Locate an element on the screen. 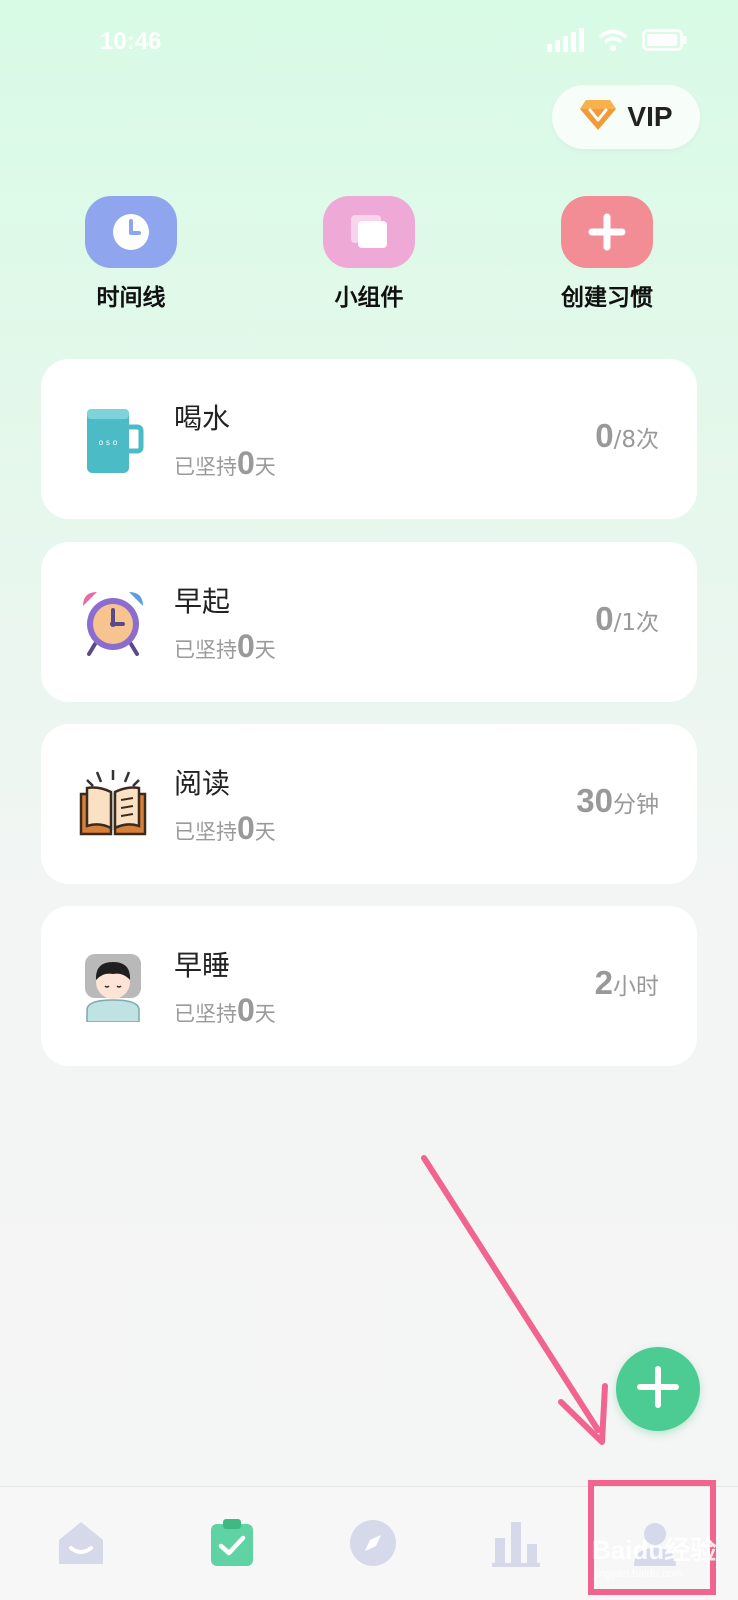 The image size is (738, 1600). widget-button: 小组件 is located at coordinates (369, 254).